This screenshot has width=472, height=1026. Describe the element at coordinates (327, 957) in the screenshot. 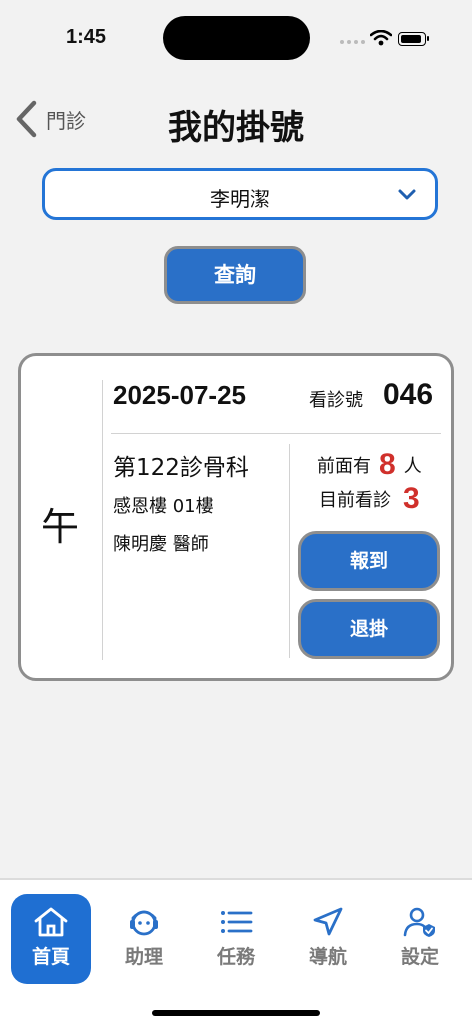

I see `tab-navigation-label: 導航` at that location.